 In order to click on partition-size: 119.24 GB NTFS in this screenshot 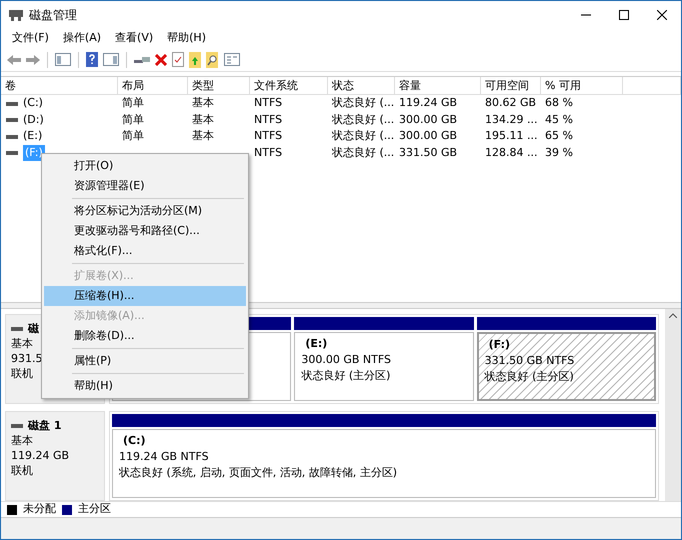, I will do `click(164, 457)`.